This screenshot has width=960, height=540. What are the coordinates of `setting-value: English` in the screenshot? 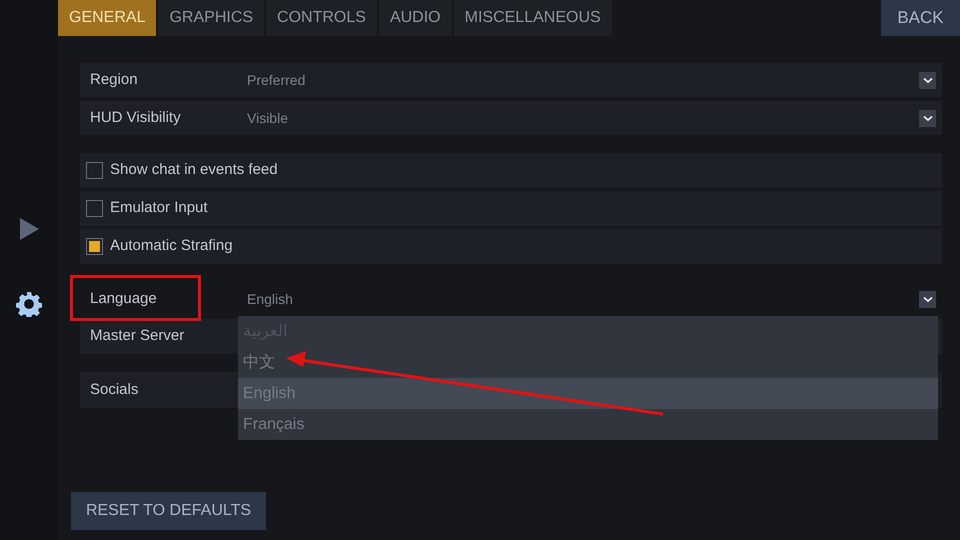 It's located at (270, 299).